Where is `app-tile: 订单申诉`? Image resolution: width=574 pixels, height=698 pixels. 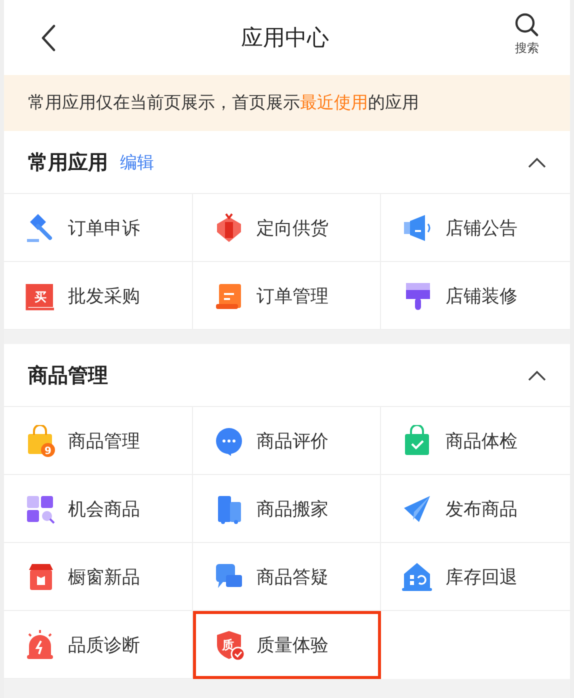 app-tile: 订单申诉 is located at coordinates (98, 228).